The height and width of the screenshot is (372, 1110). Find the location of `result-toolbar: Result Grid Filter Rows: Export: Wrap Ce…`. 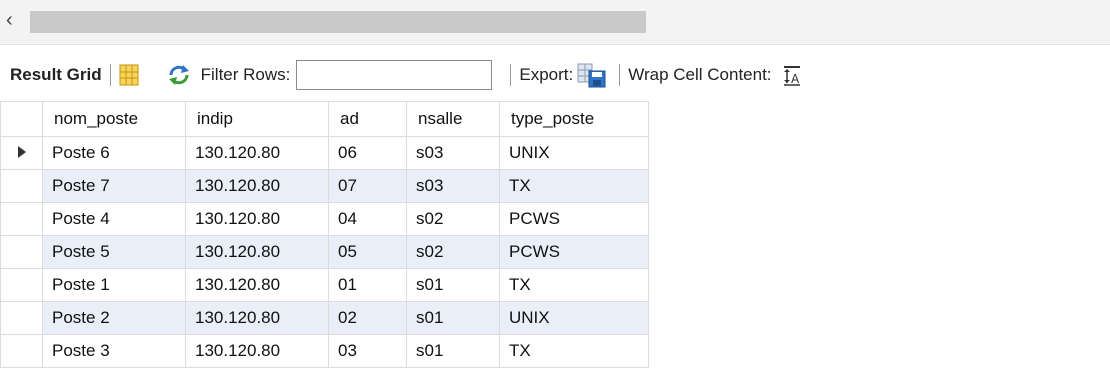

result-toolbar: Result Grid Filter Rows: Export: Wrap Ce… is located at coordinates (555, 75).